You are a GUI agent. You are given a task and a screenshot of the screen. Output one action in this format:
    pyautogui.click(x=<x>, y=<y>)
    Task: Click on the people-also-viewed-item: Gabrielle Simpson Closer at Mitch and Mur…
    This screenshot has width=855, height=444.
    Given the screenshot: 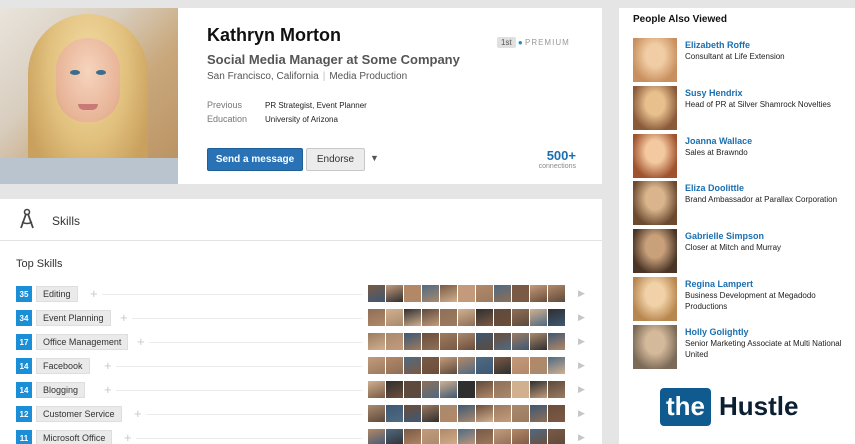 What is the action you would take?
    pyautogui.click(x=744, y=251)
    